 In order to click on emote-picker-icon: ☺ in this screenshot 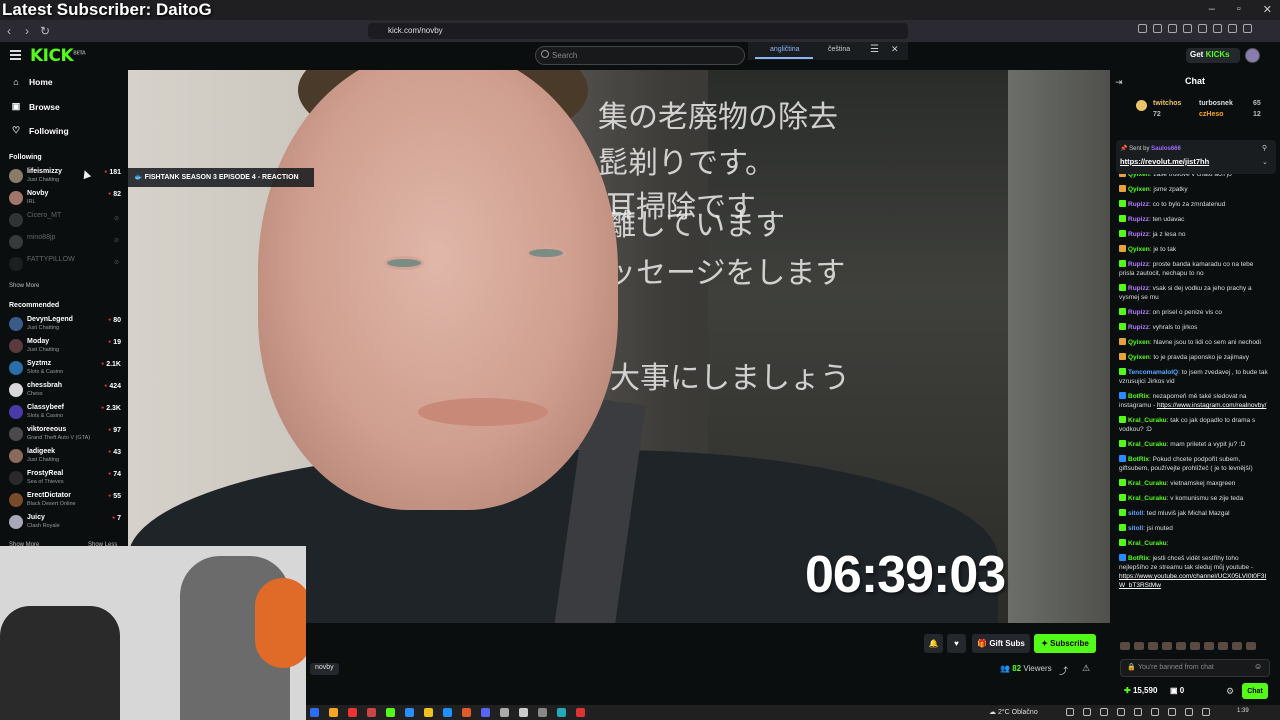, I will do `click(1258, 666)`.